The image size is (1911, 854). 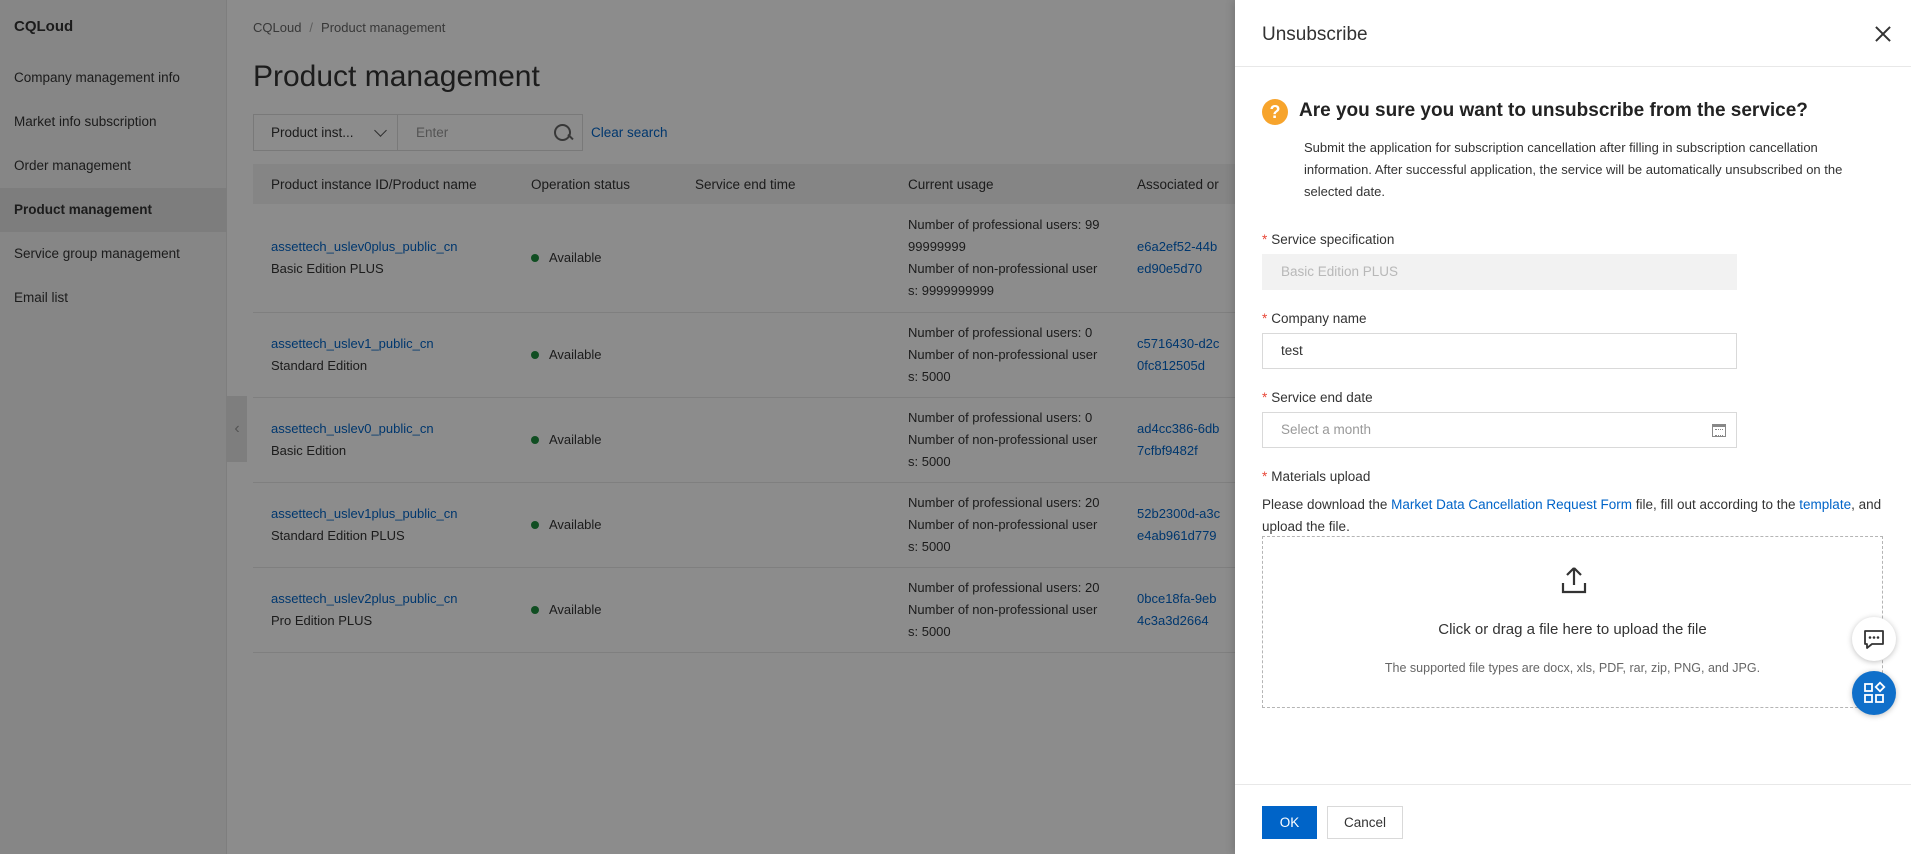 I want to click on drawer-footer: OK Cancel, so click(x=1573, y=819).